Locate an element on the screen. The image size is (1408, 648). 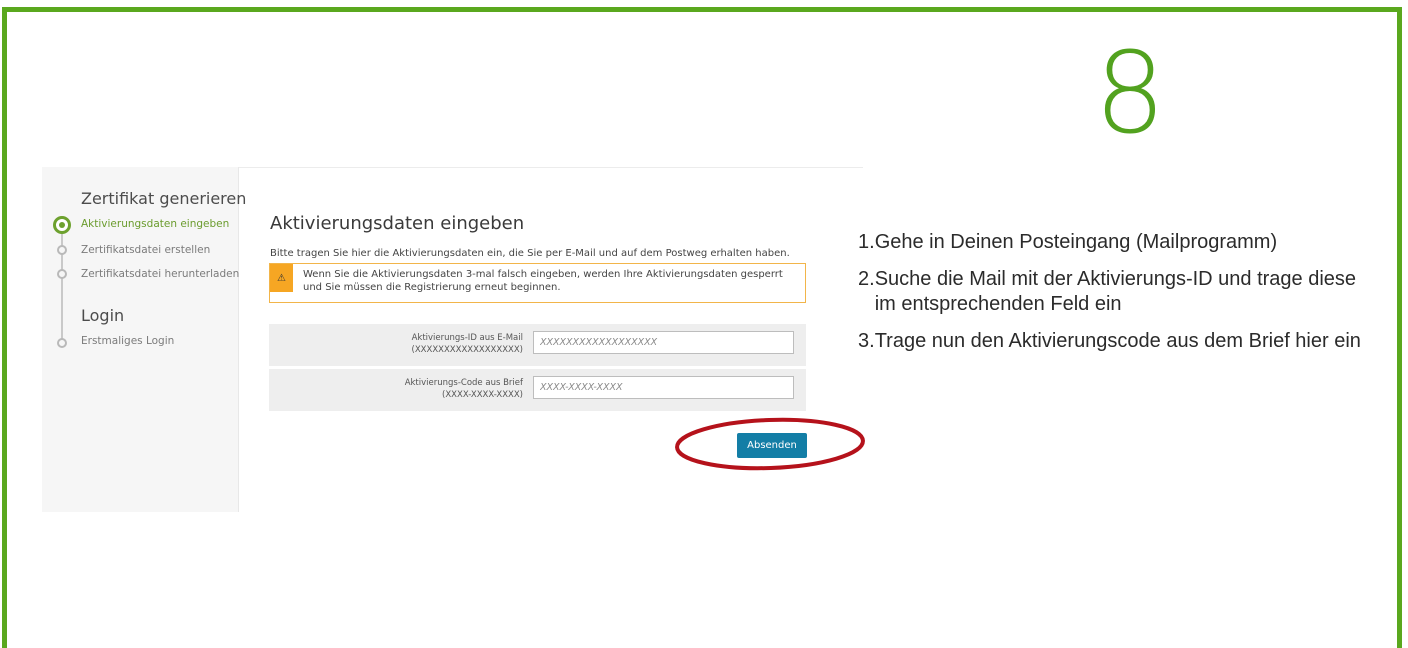
instruction-number: 1. is located at coordinates (866, 242).